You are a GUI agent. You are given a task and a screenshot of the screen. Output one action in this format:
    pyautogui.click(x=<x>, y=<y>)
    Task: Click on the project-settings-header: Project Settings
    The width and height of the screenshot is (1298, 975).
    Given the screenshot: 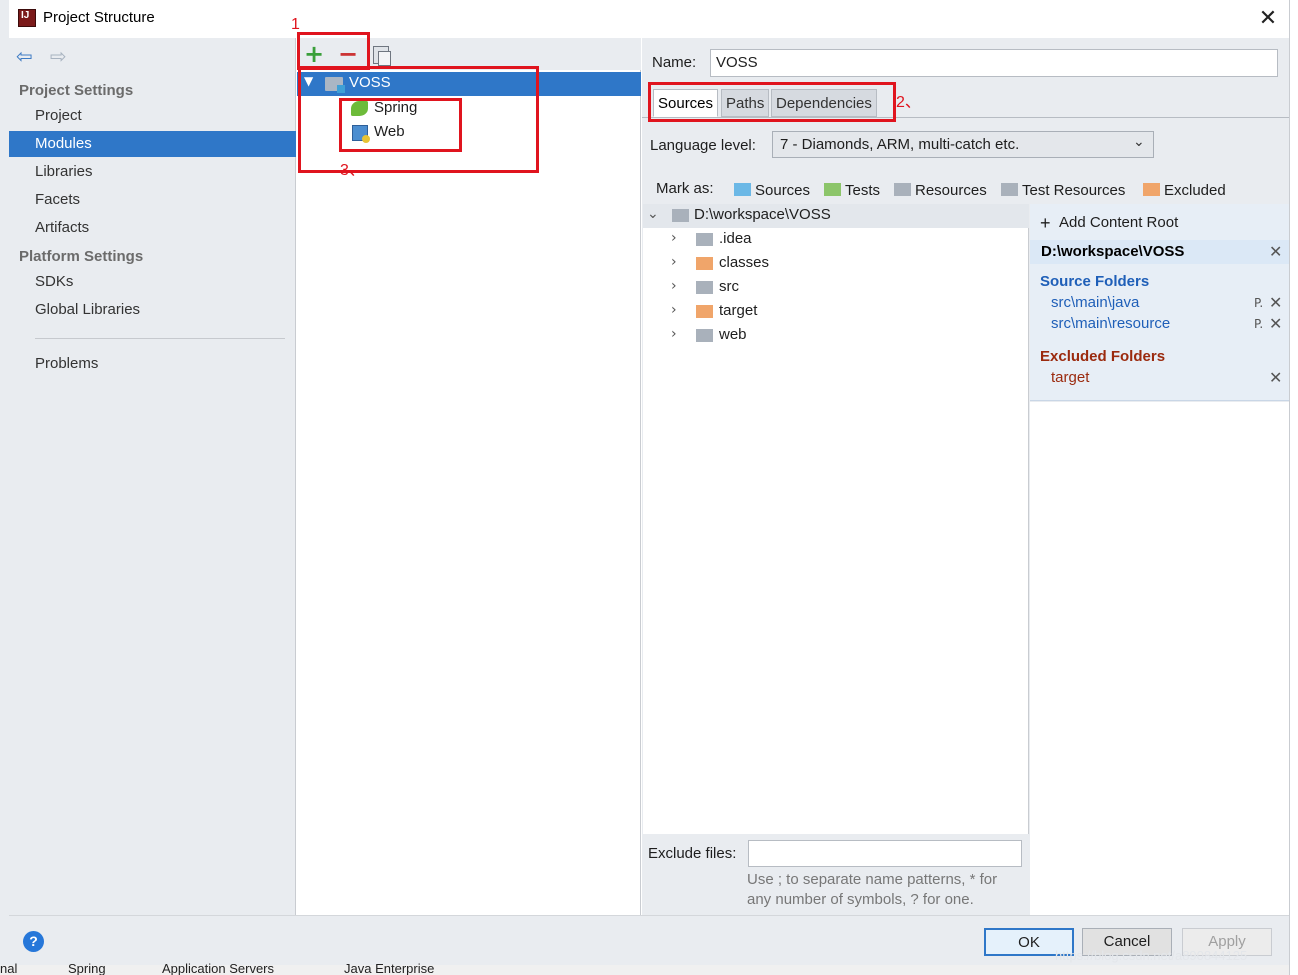 What is the action you would take?
    pyautogui.click(x=76, y=90)
    